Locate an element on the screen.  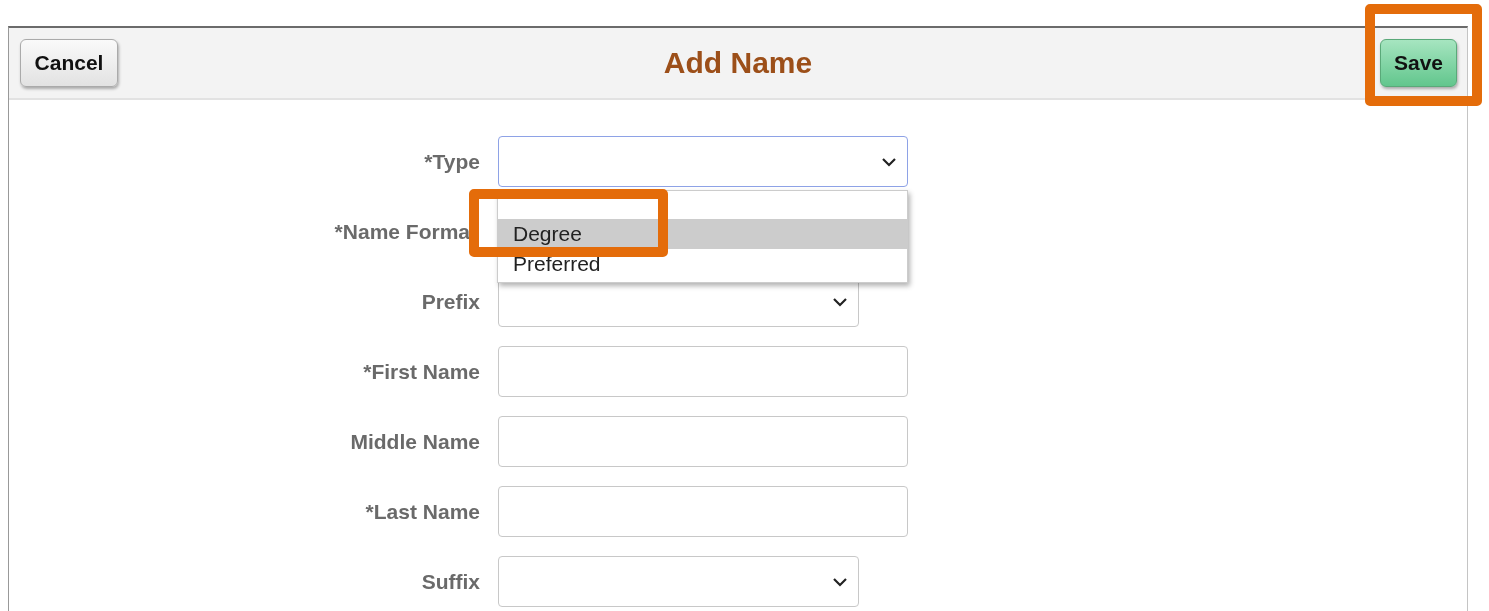
dropdown-option: Degree is located at coordinates (702, 234).